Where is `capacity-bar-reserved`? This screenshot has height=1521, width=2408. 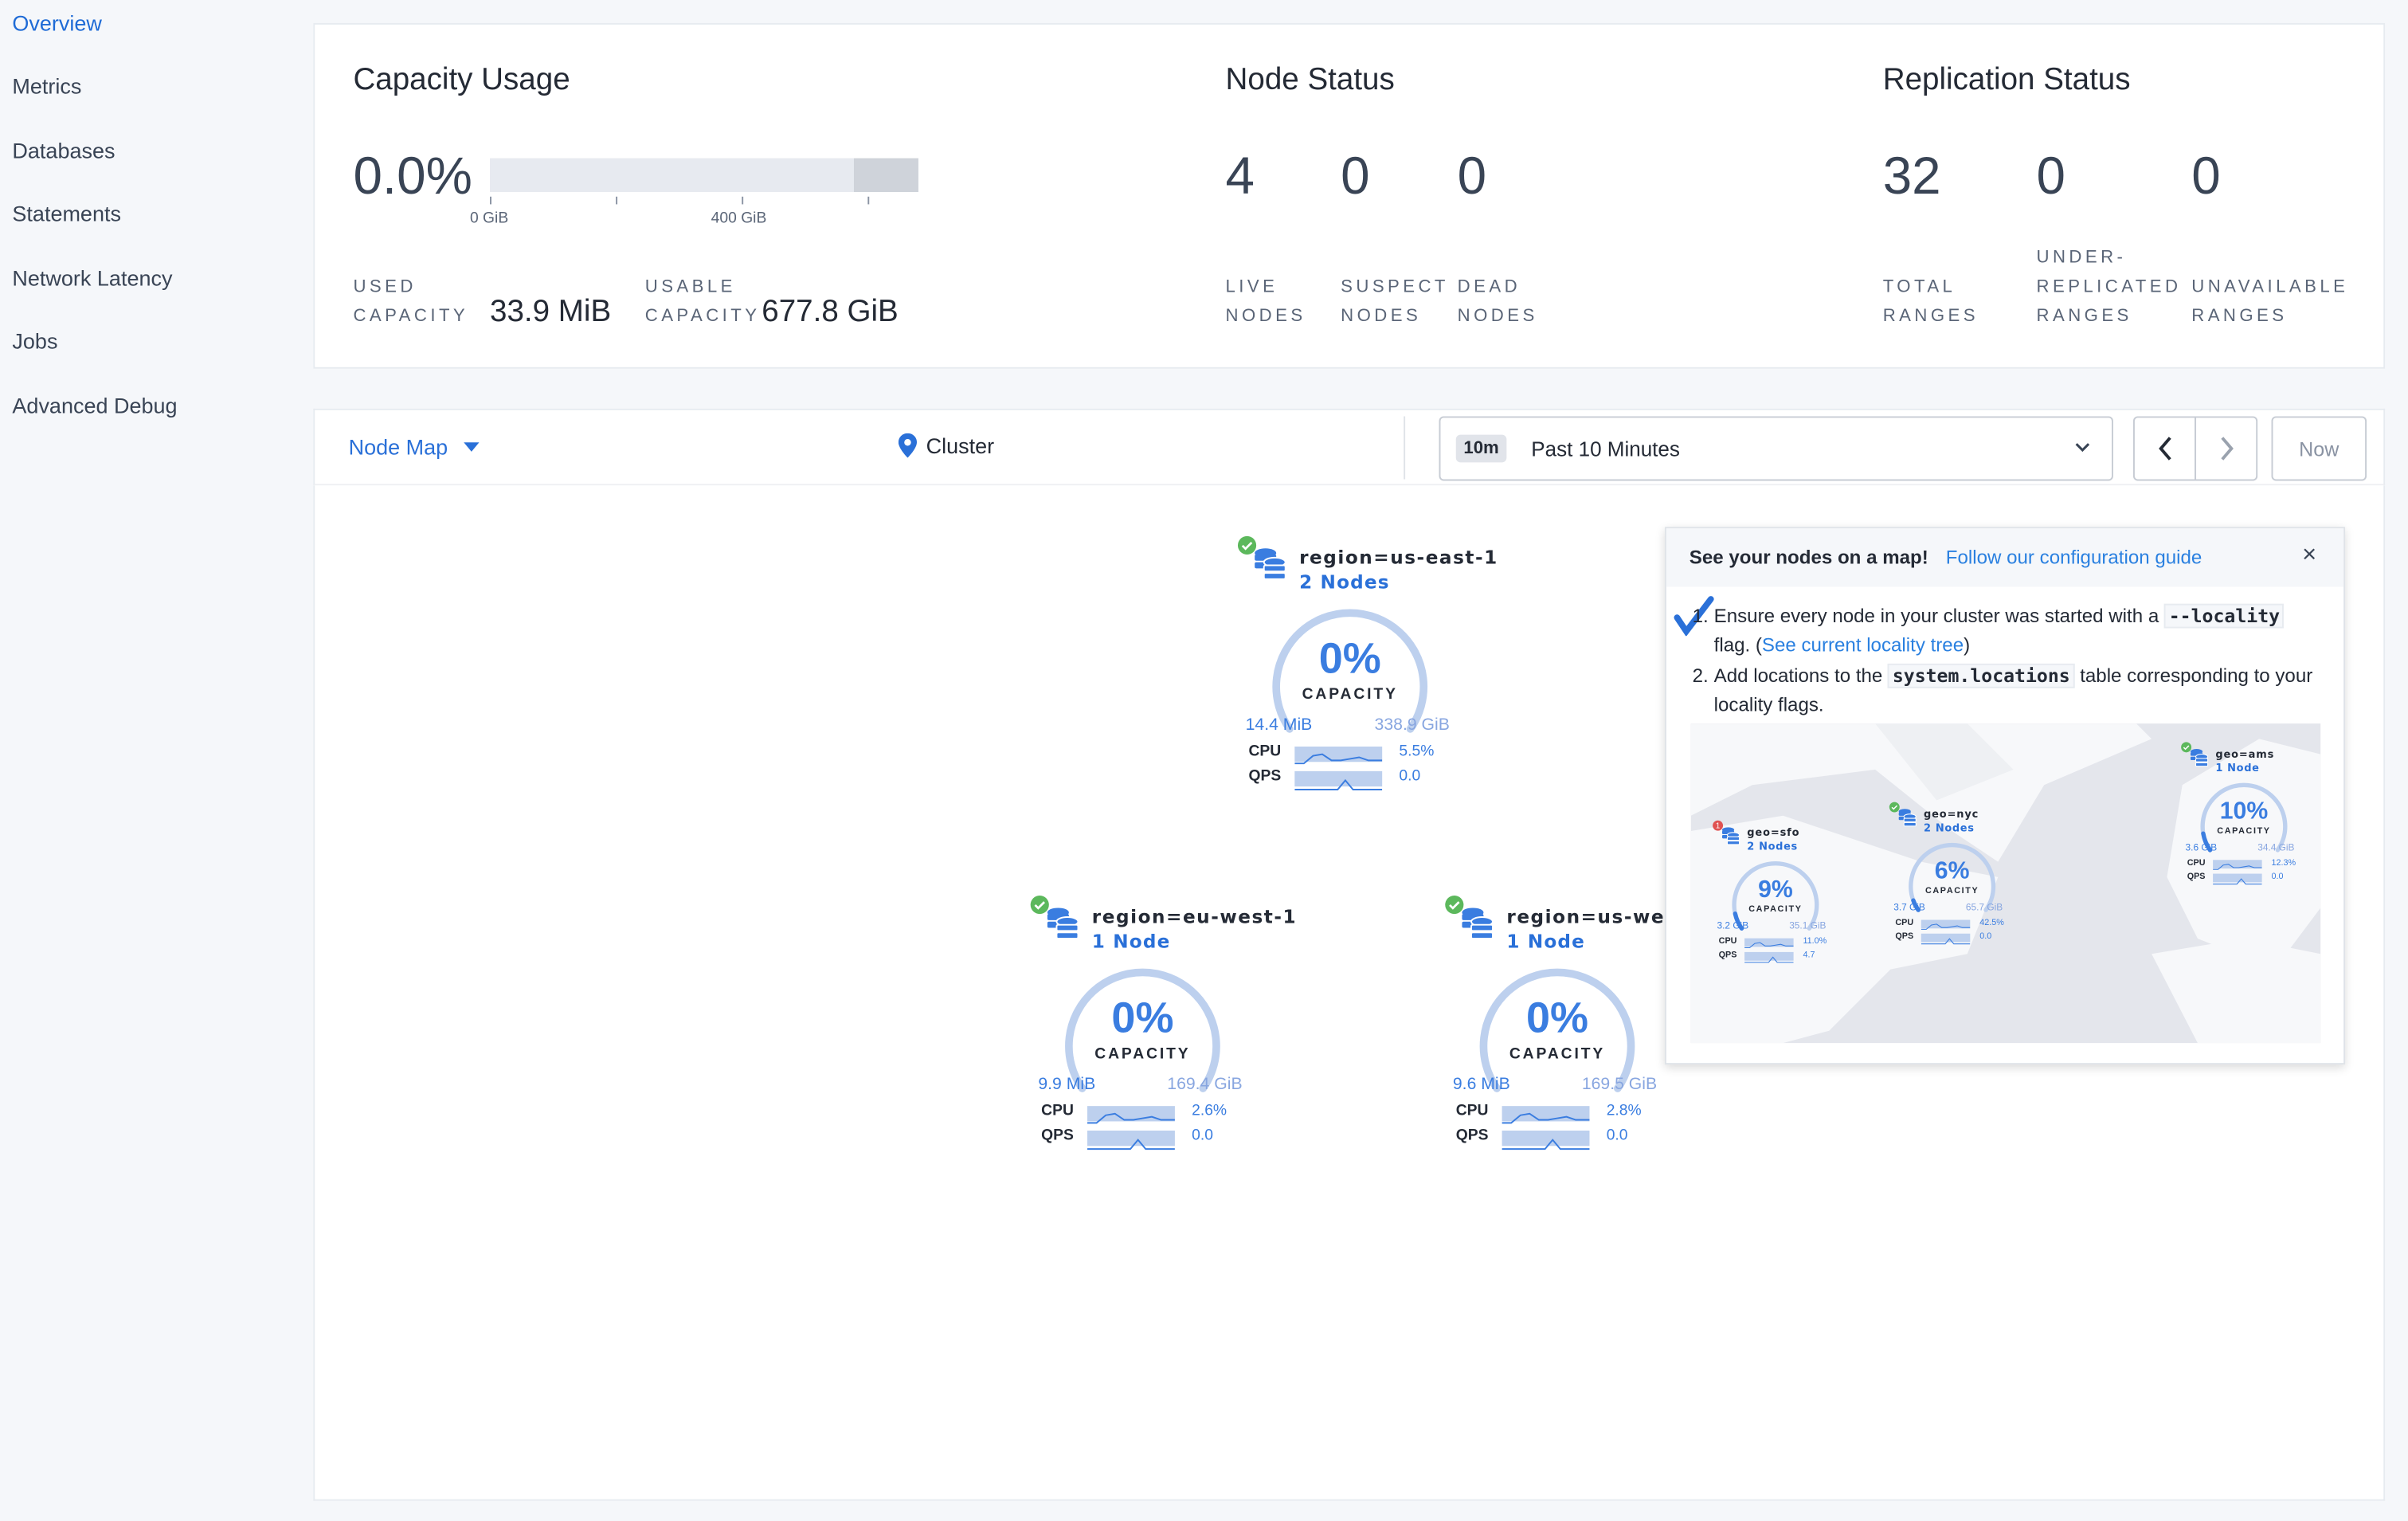
capacity-bar-reserved is located at coordinates (886, 175).